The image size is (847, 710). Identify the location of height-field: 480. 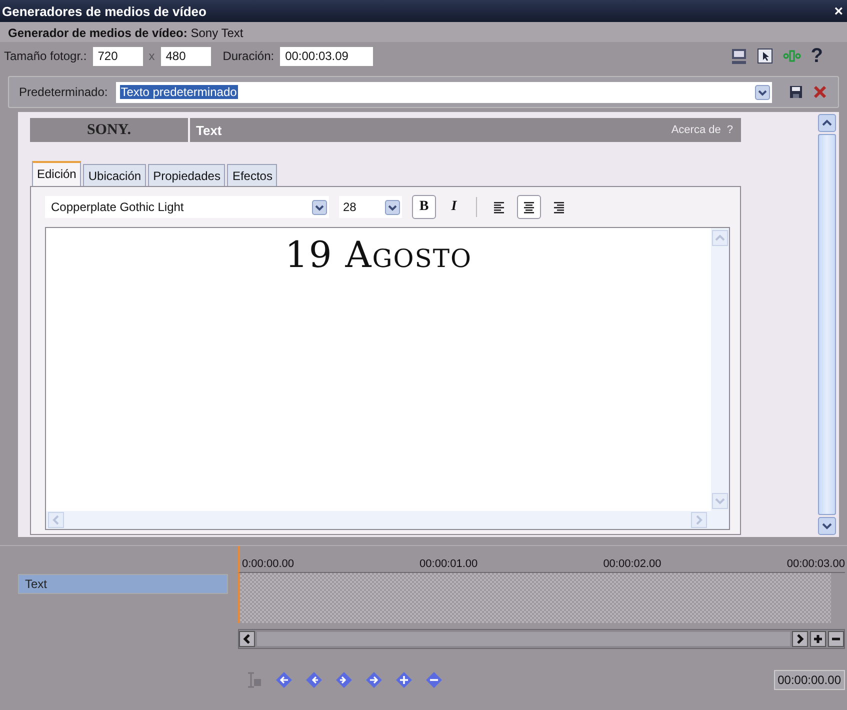
(185, 56).